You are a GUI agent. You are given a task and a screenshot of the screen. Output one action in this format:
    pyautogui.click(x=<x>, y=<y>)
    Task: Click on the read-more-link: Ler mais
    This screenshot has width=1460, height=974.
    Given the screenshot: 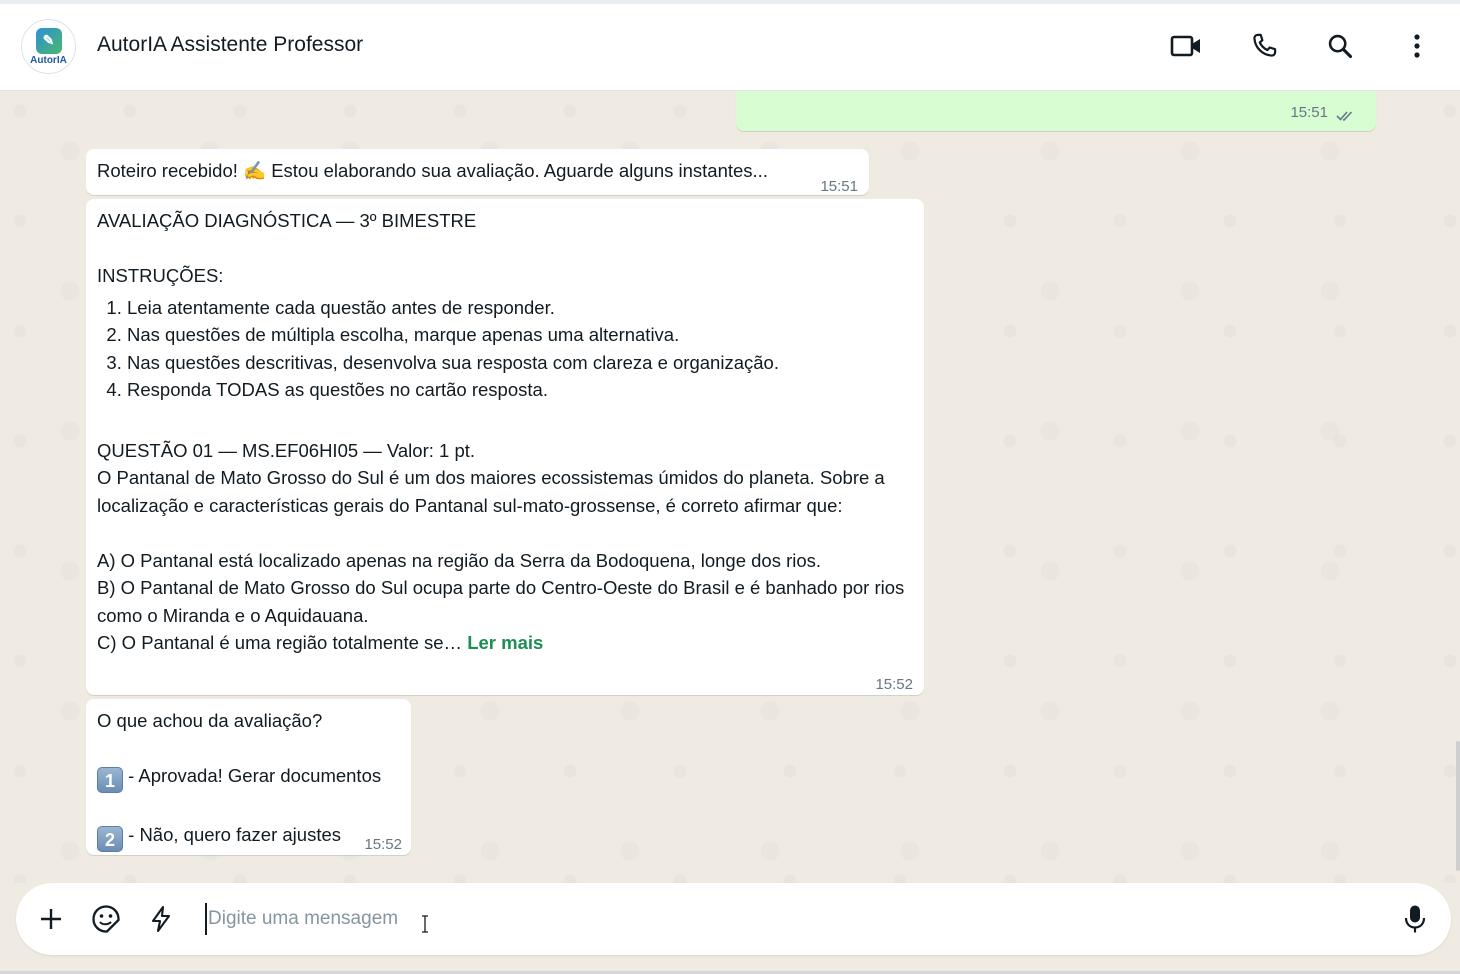 What is the action you would take?
    pyautogui.click(x=505, y=642)
    